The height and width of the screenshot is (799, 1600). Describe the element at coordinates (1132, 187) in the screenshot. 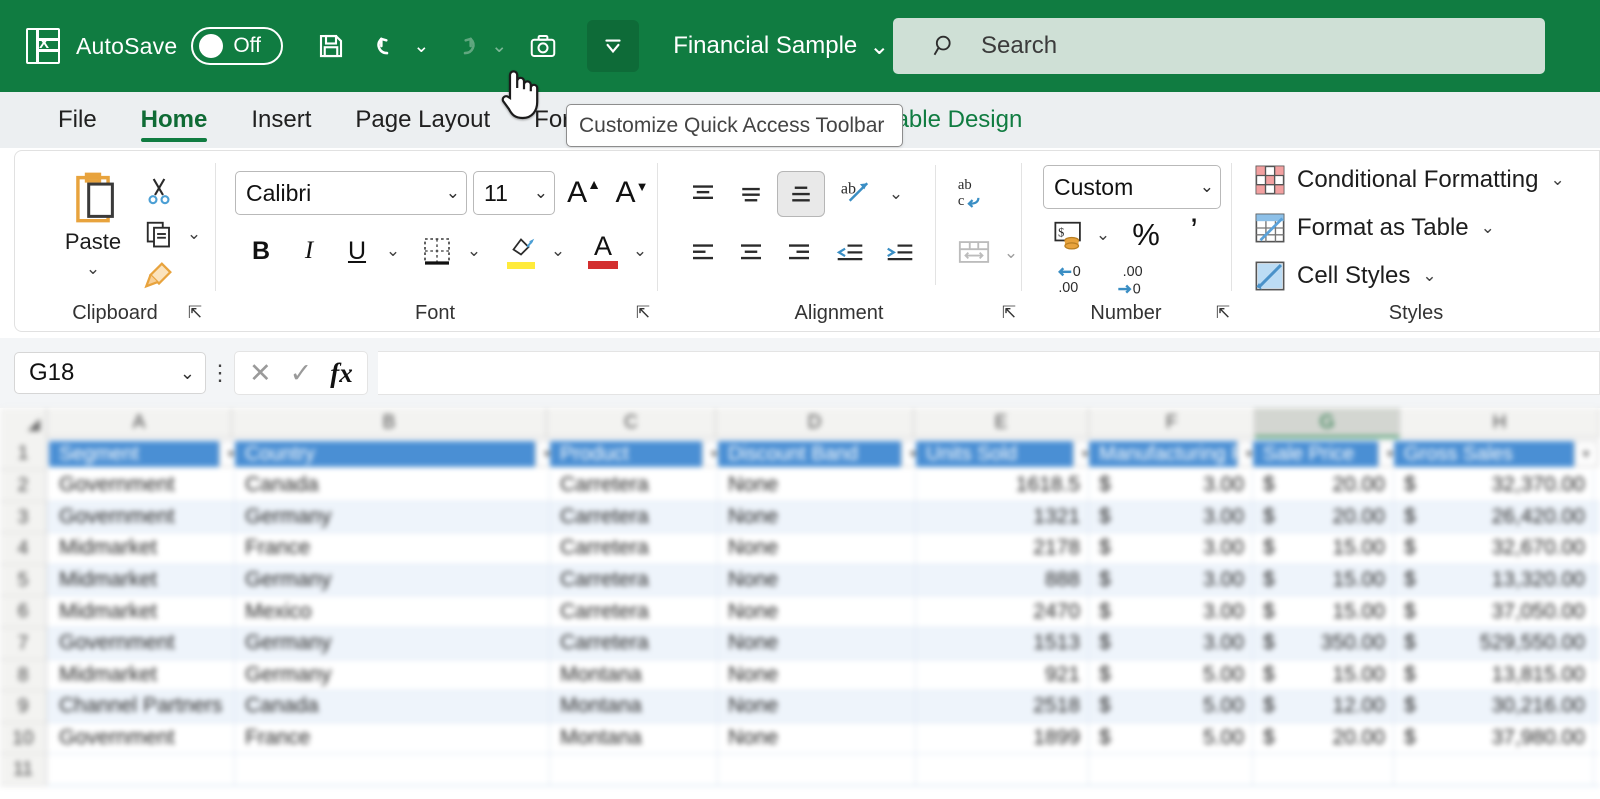

I see `number-format-combo: Custom ⌄` at that location.